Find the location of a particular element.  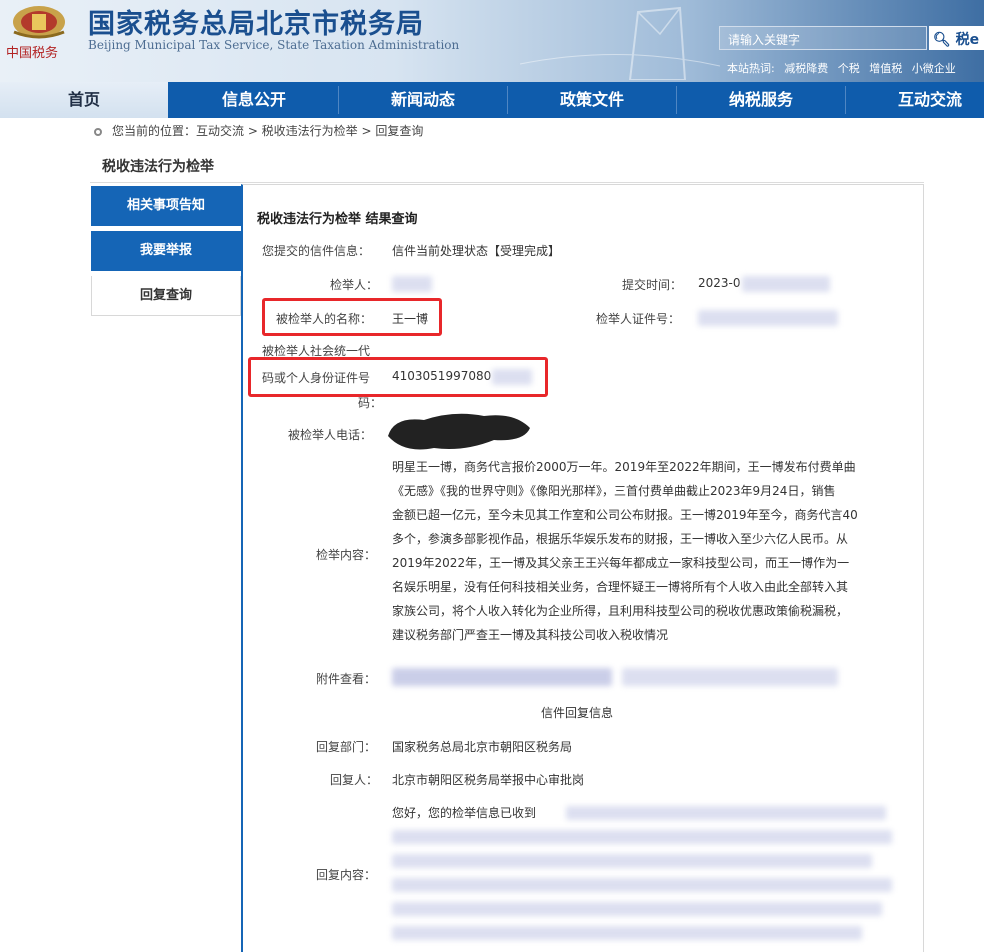

reporter-id-label: 检举人证件号： is located at coordinates (638, 319).